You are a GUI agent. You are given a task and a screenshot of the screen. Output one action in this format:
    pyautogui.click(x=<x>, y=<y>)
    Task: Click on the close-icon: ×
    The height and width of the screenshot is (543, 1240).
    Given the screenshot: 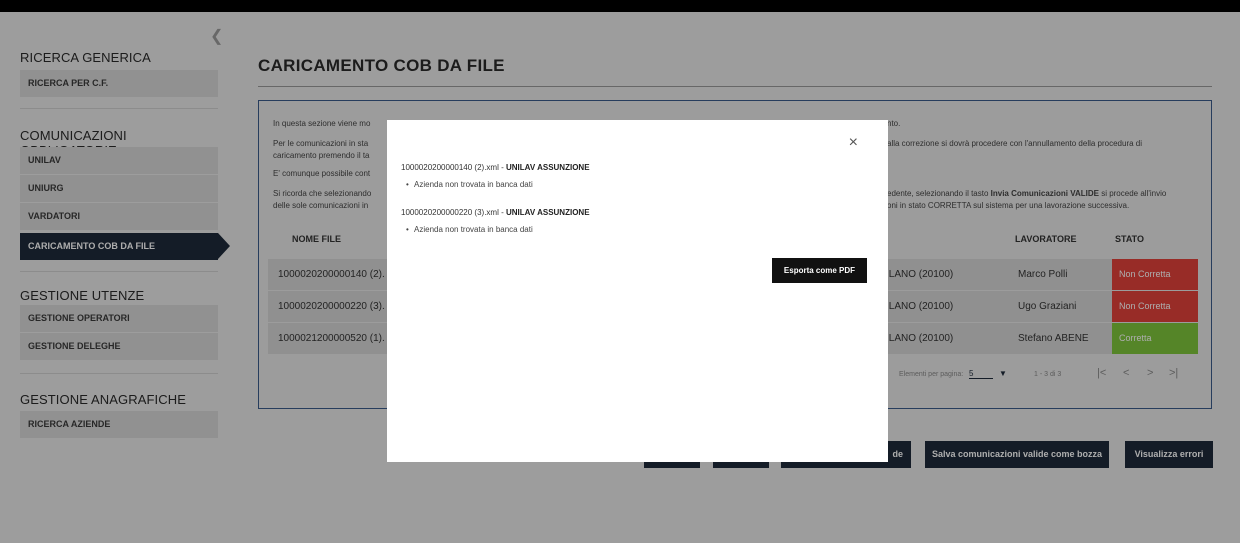 What is the action you would take?
    pyautogui.click(x=853, y=143)
    